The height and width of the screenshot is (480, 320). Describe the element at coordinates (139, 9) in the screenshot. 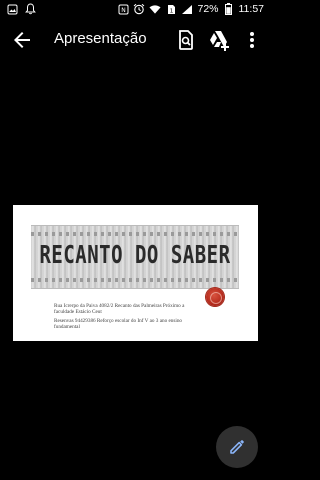

I see `alarm-icon` at that location.